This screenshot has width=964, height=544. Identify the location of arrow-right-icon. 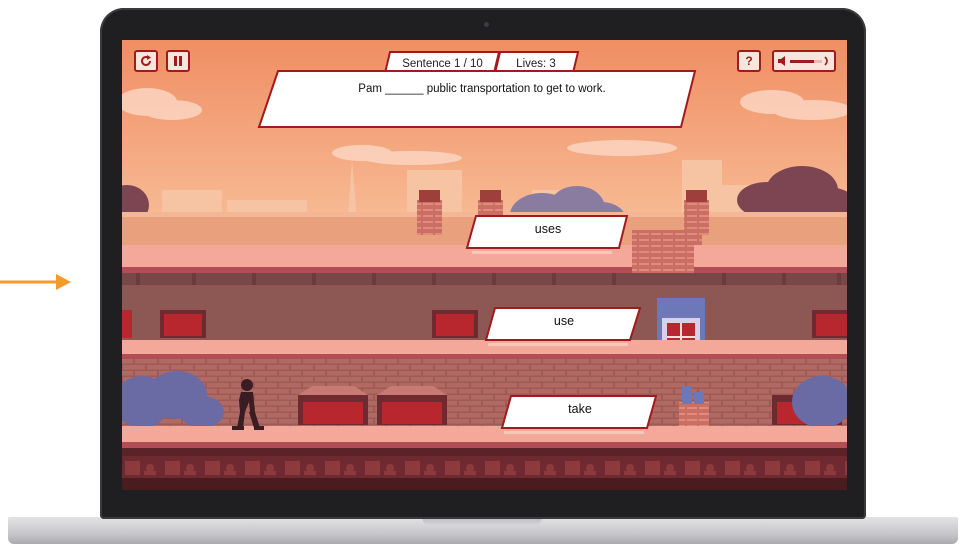
(35, 282).